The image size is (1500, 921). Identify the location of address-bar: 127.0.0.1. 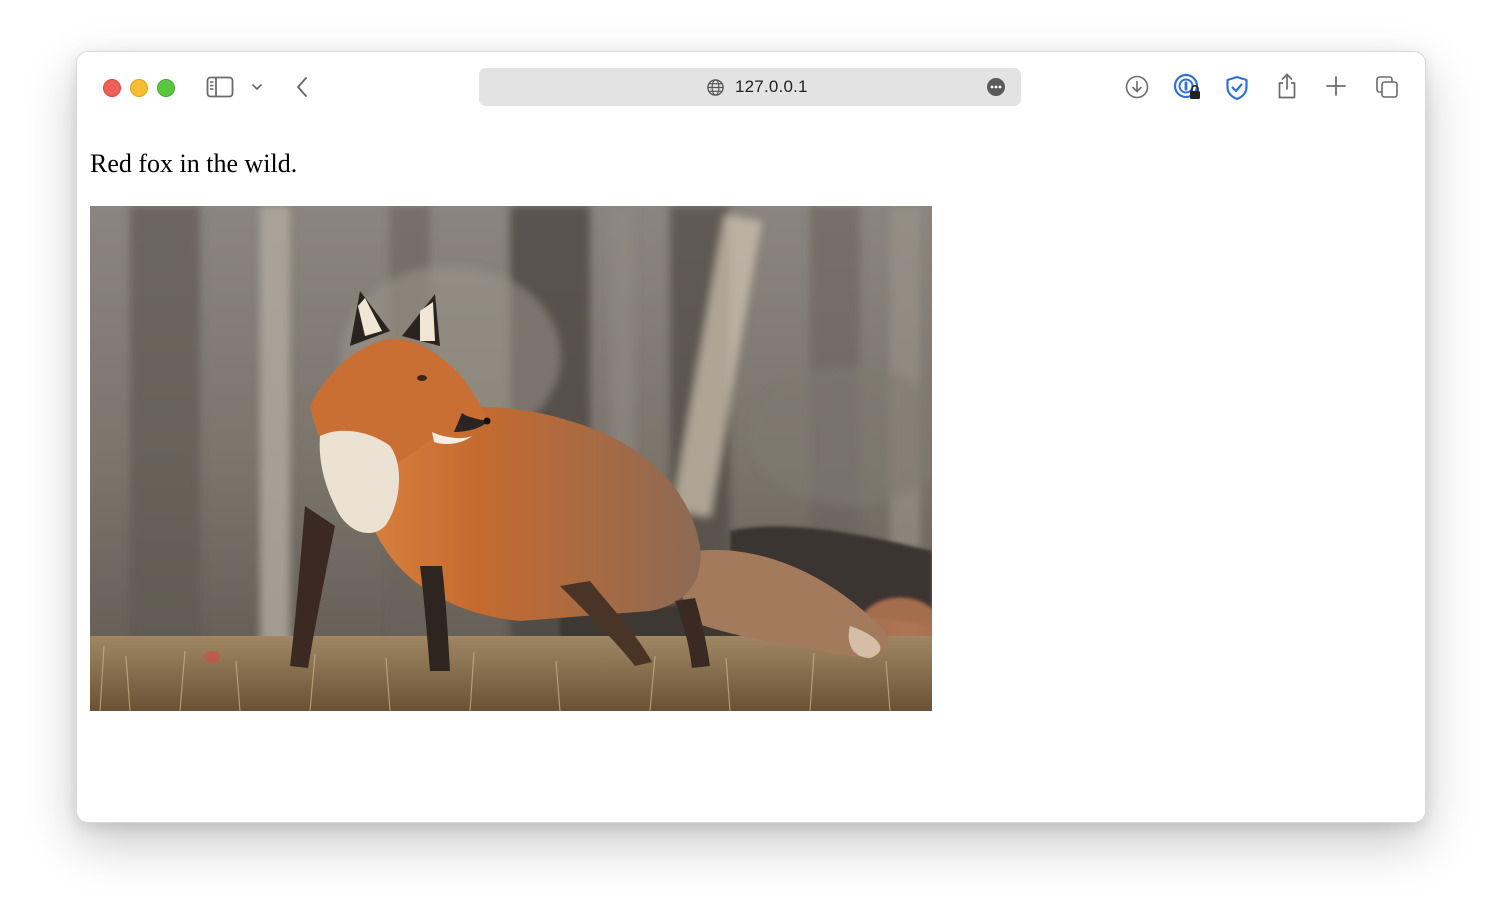
(750, 87).